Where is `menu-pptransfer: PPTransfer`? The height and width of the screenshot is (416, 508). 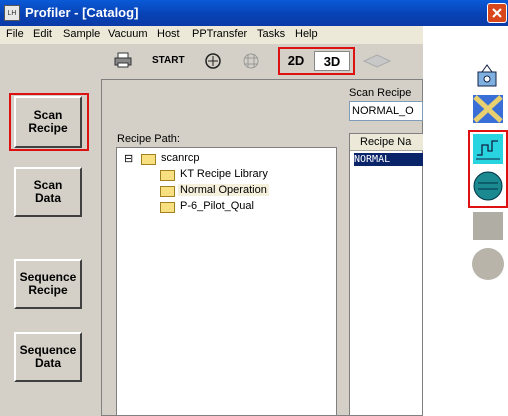
menu-pptransfer: PPTransfer is located at coordinates (219, 34).